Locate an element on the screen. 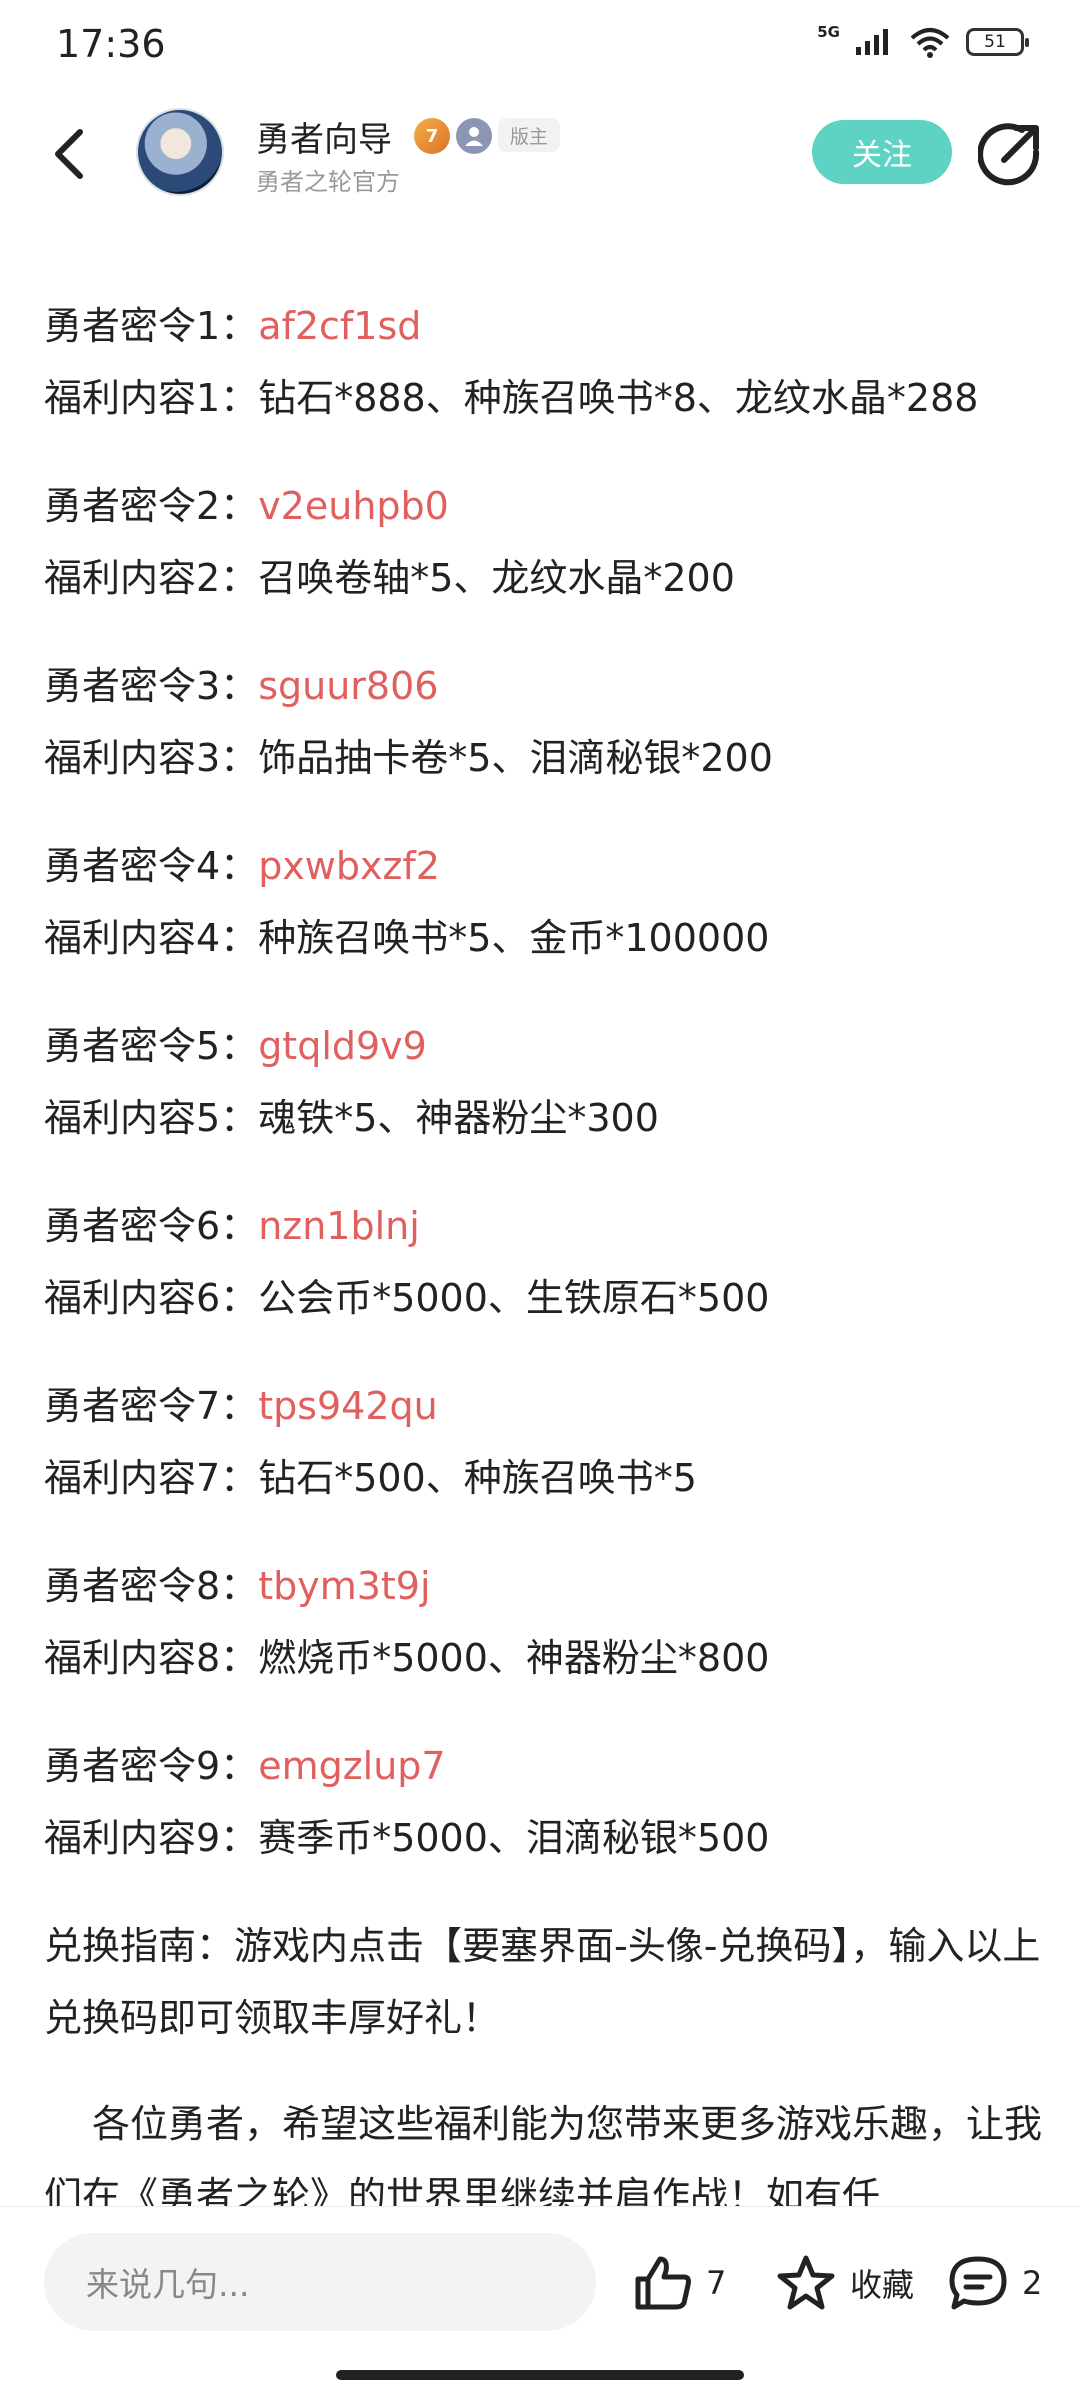 This screenshot has height=2402, width=1080. user-badge-icon is located at coordinates (474, 136).